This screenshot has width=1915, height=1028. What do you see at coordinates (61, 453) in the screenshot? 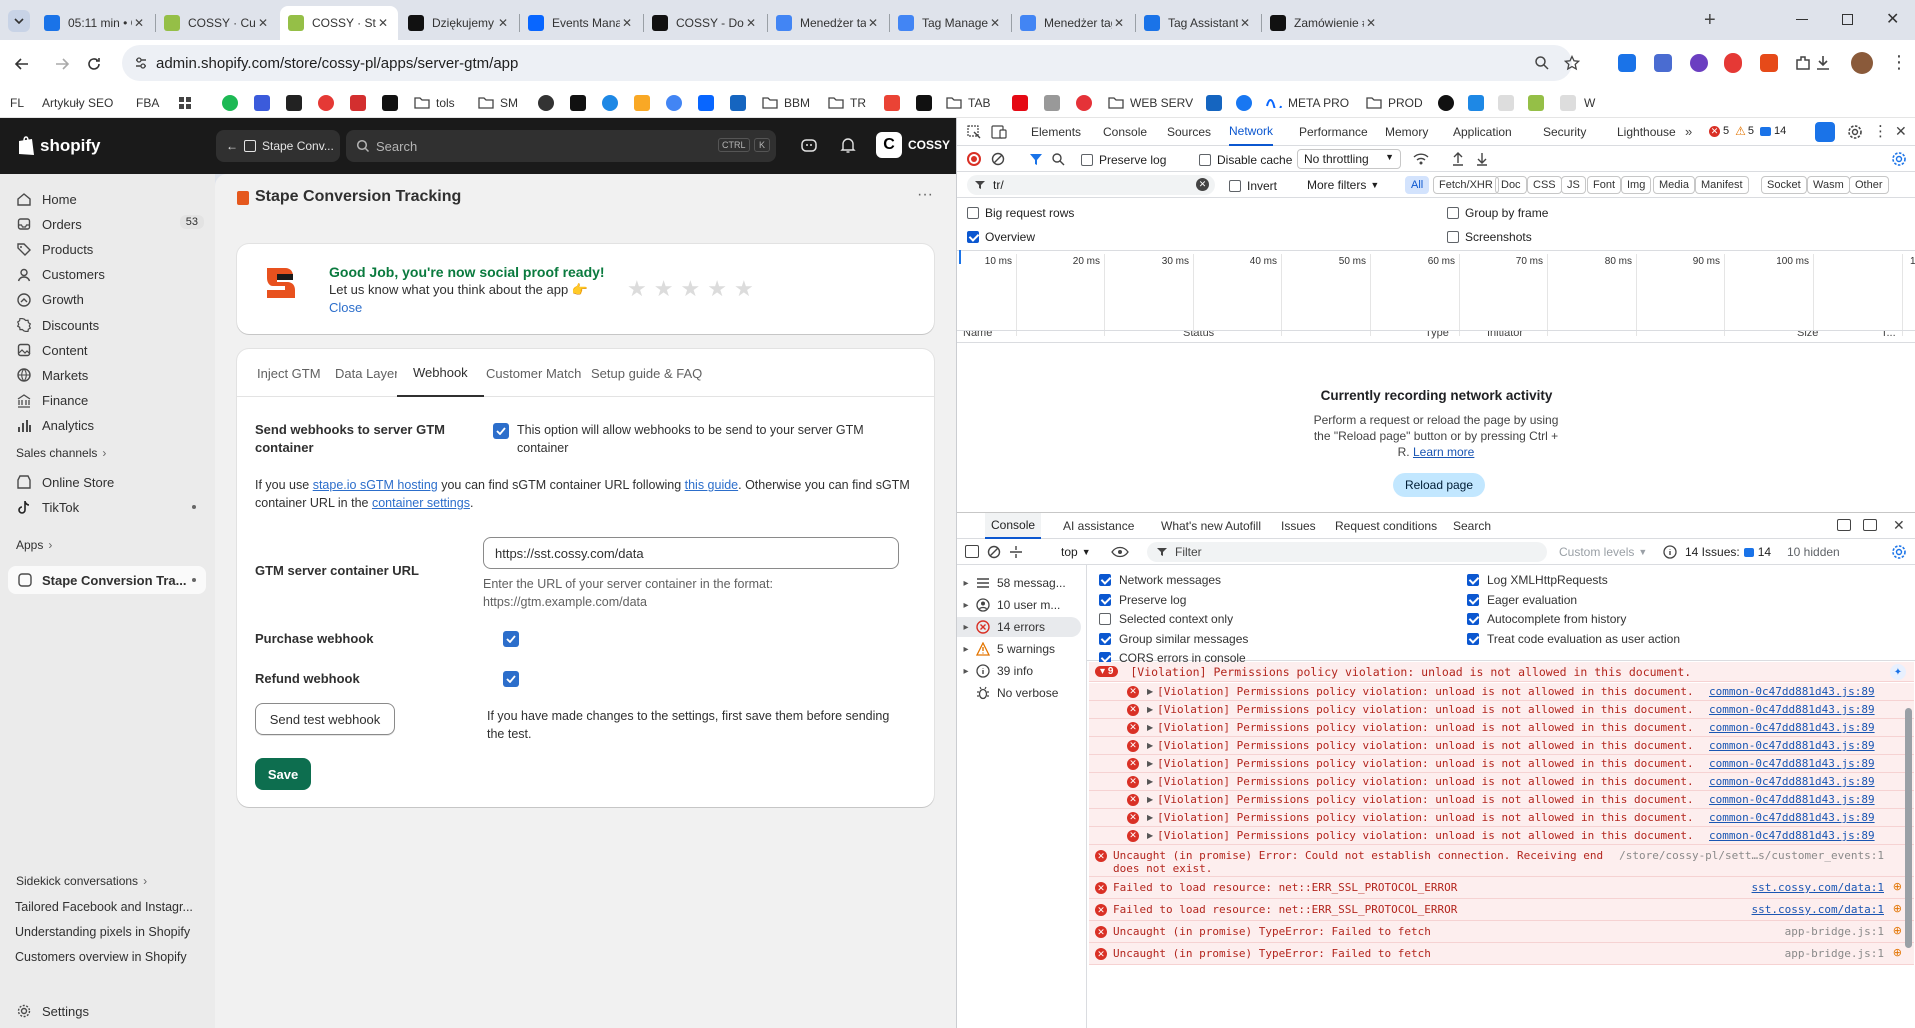
I see `sales-channels-header: Sales channels ›` at bounding box center [61, 453].